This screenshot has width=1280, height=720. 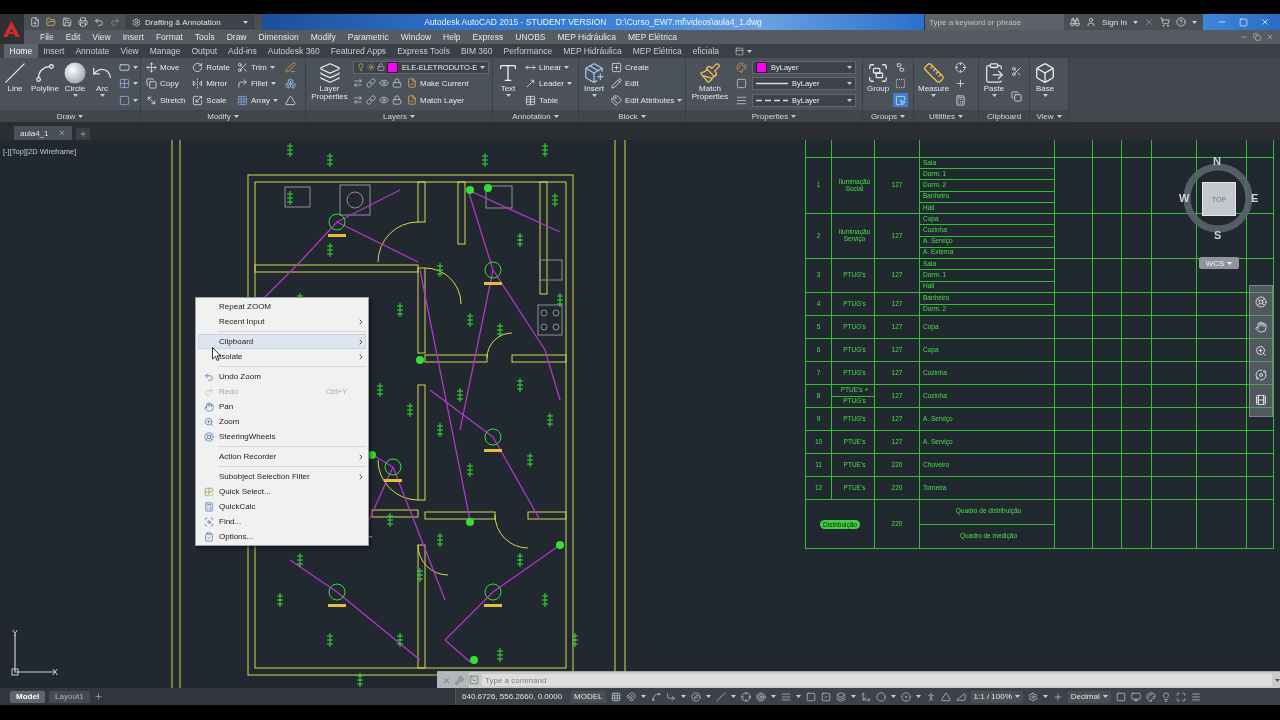 What do you see at coordinates (83, 22) in the screenshot?
I see `printer-icon` at bounding box center [83, 22].